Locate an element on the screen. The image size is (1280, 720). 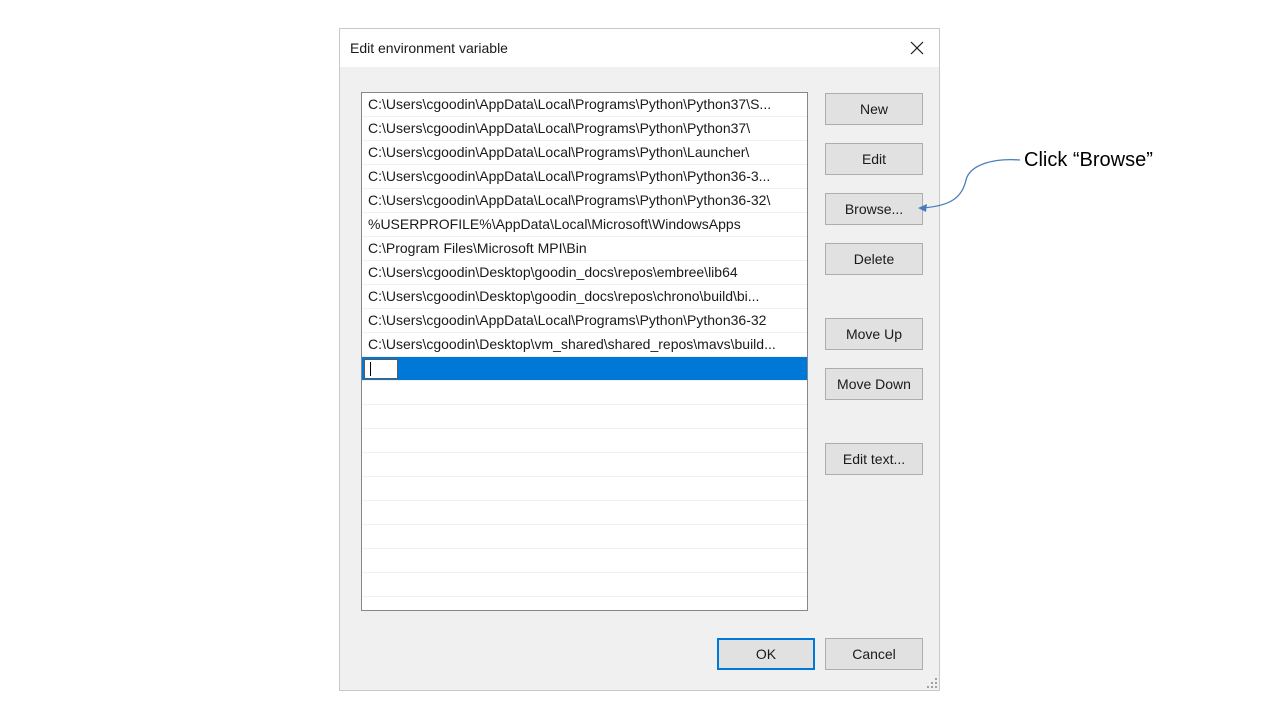
new-entry-input is located at coordinates (381, 369).